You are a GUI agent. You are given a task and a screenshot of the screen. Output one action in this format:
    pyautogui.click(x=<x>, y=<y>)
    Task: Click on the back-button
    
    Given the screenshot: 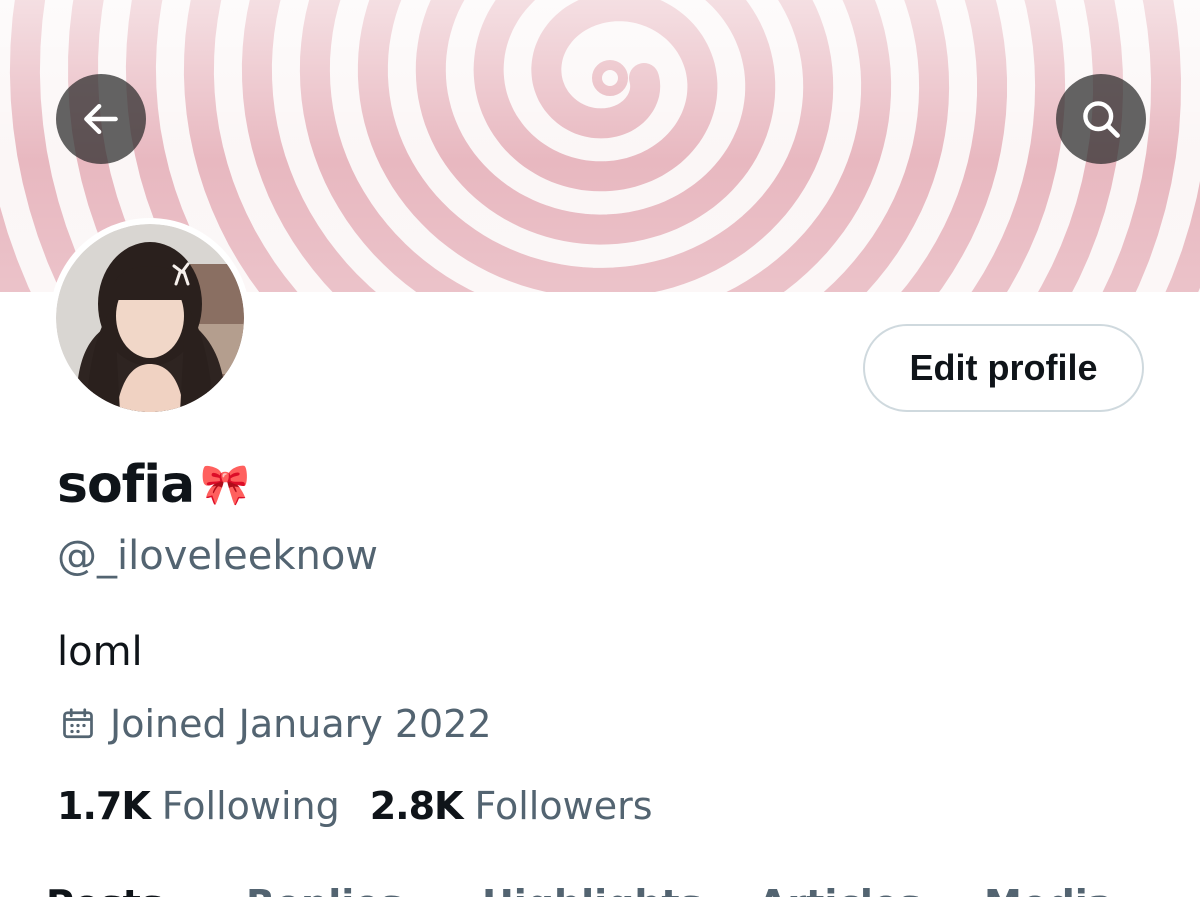 What is the action you would take?
    pyautogui.click(x=101, y=119)
    